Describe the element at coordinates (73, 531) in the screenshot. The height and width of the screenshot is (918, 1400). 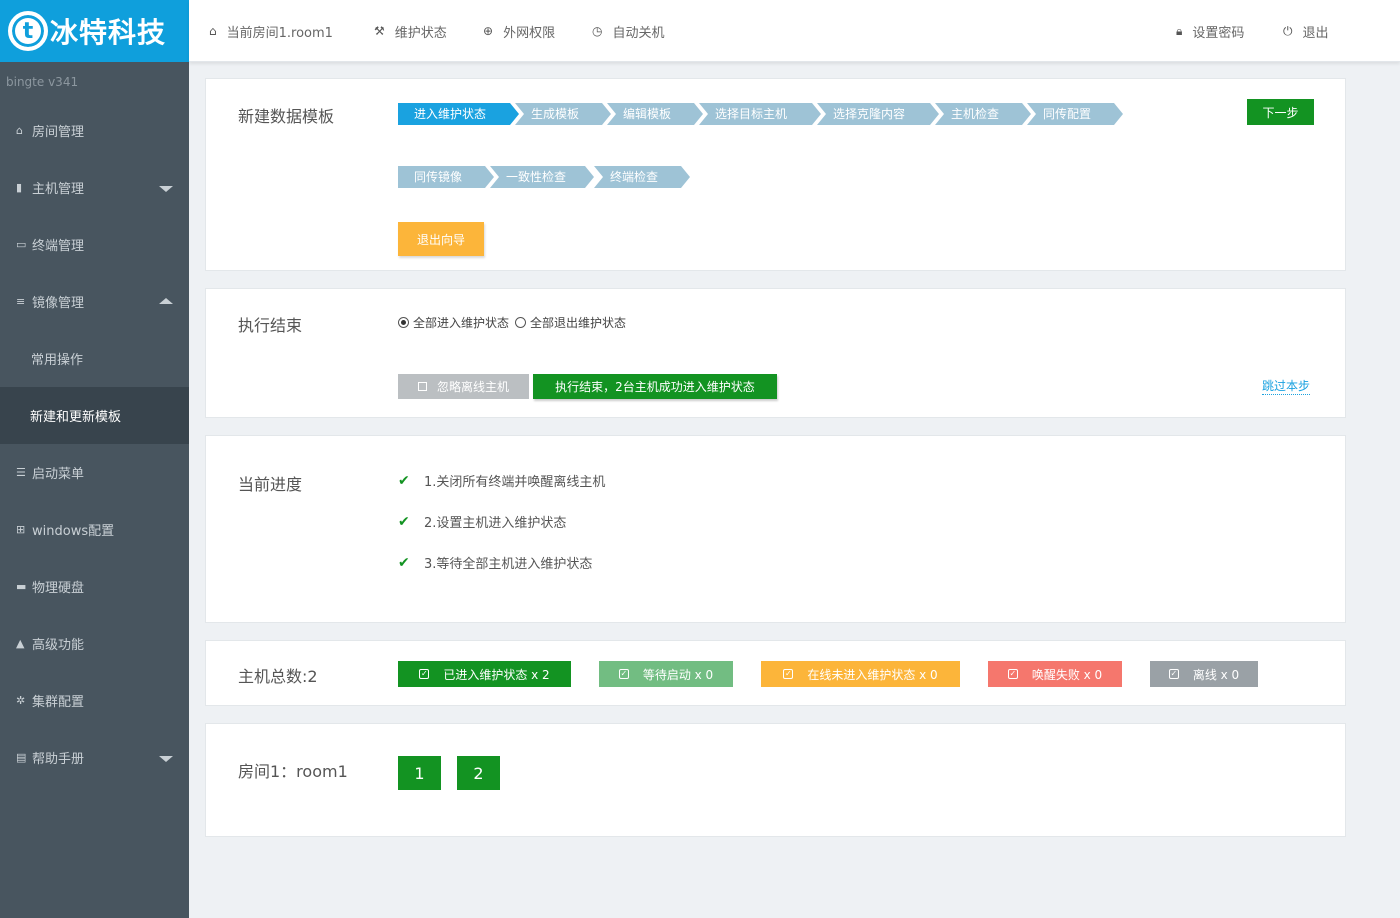
I see `sidebar-item-label: windows配置` at that location.